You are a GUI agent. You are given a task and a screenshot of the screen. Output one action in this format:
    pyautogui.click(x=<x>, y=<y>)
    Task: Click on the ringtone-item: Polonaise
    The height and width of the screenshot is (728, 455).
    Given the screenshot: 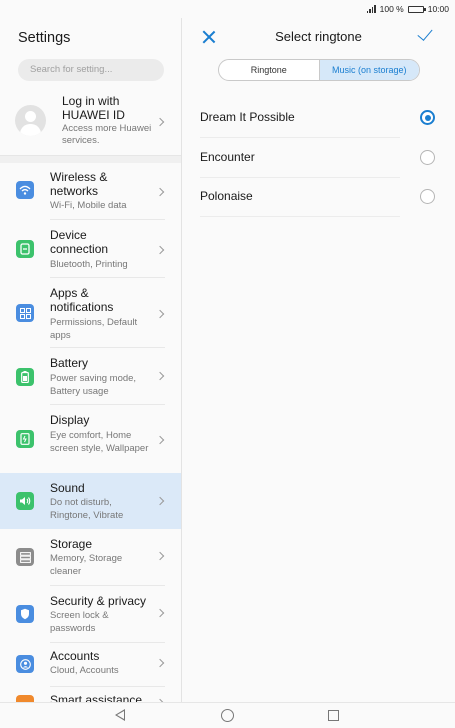 What is the action you would take?
    pyautogui.click(x=317, y=197)
    